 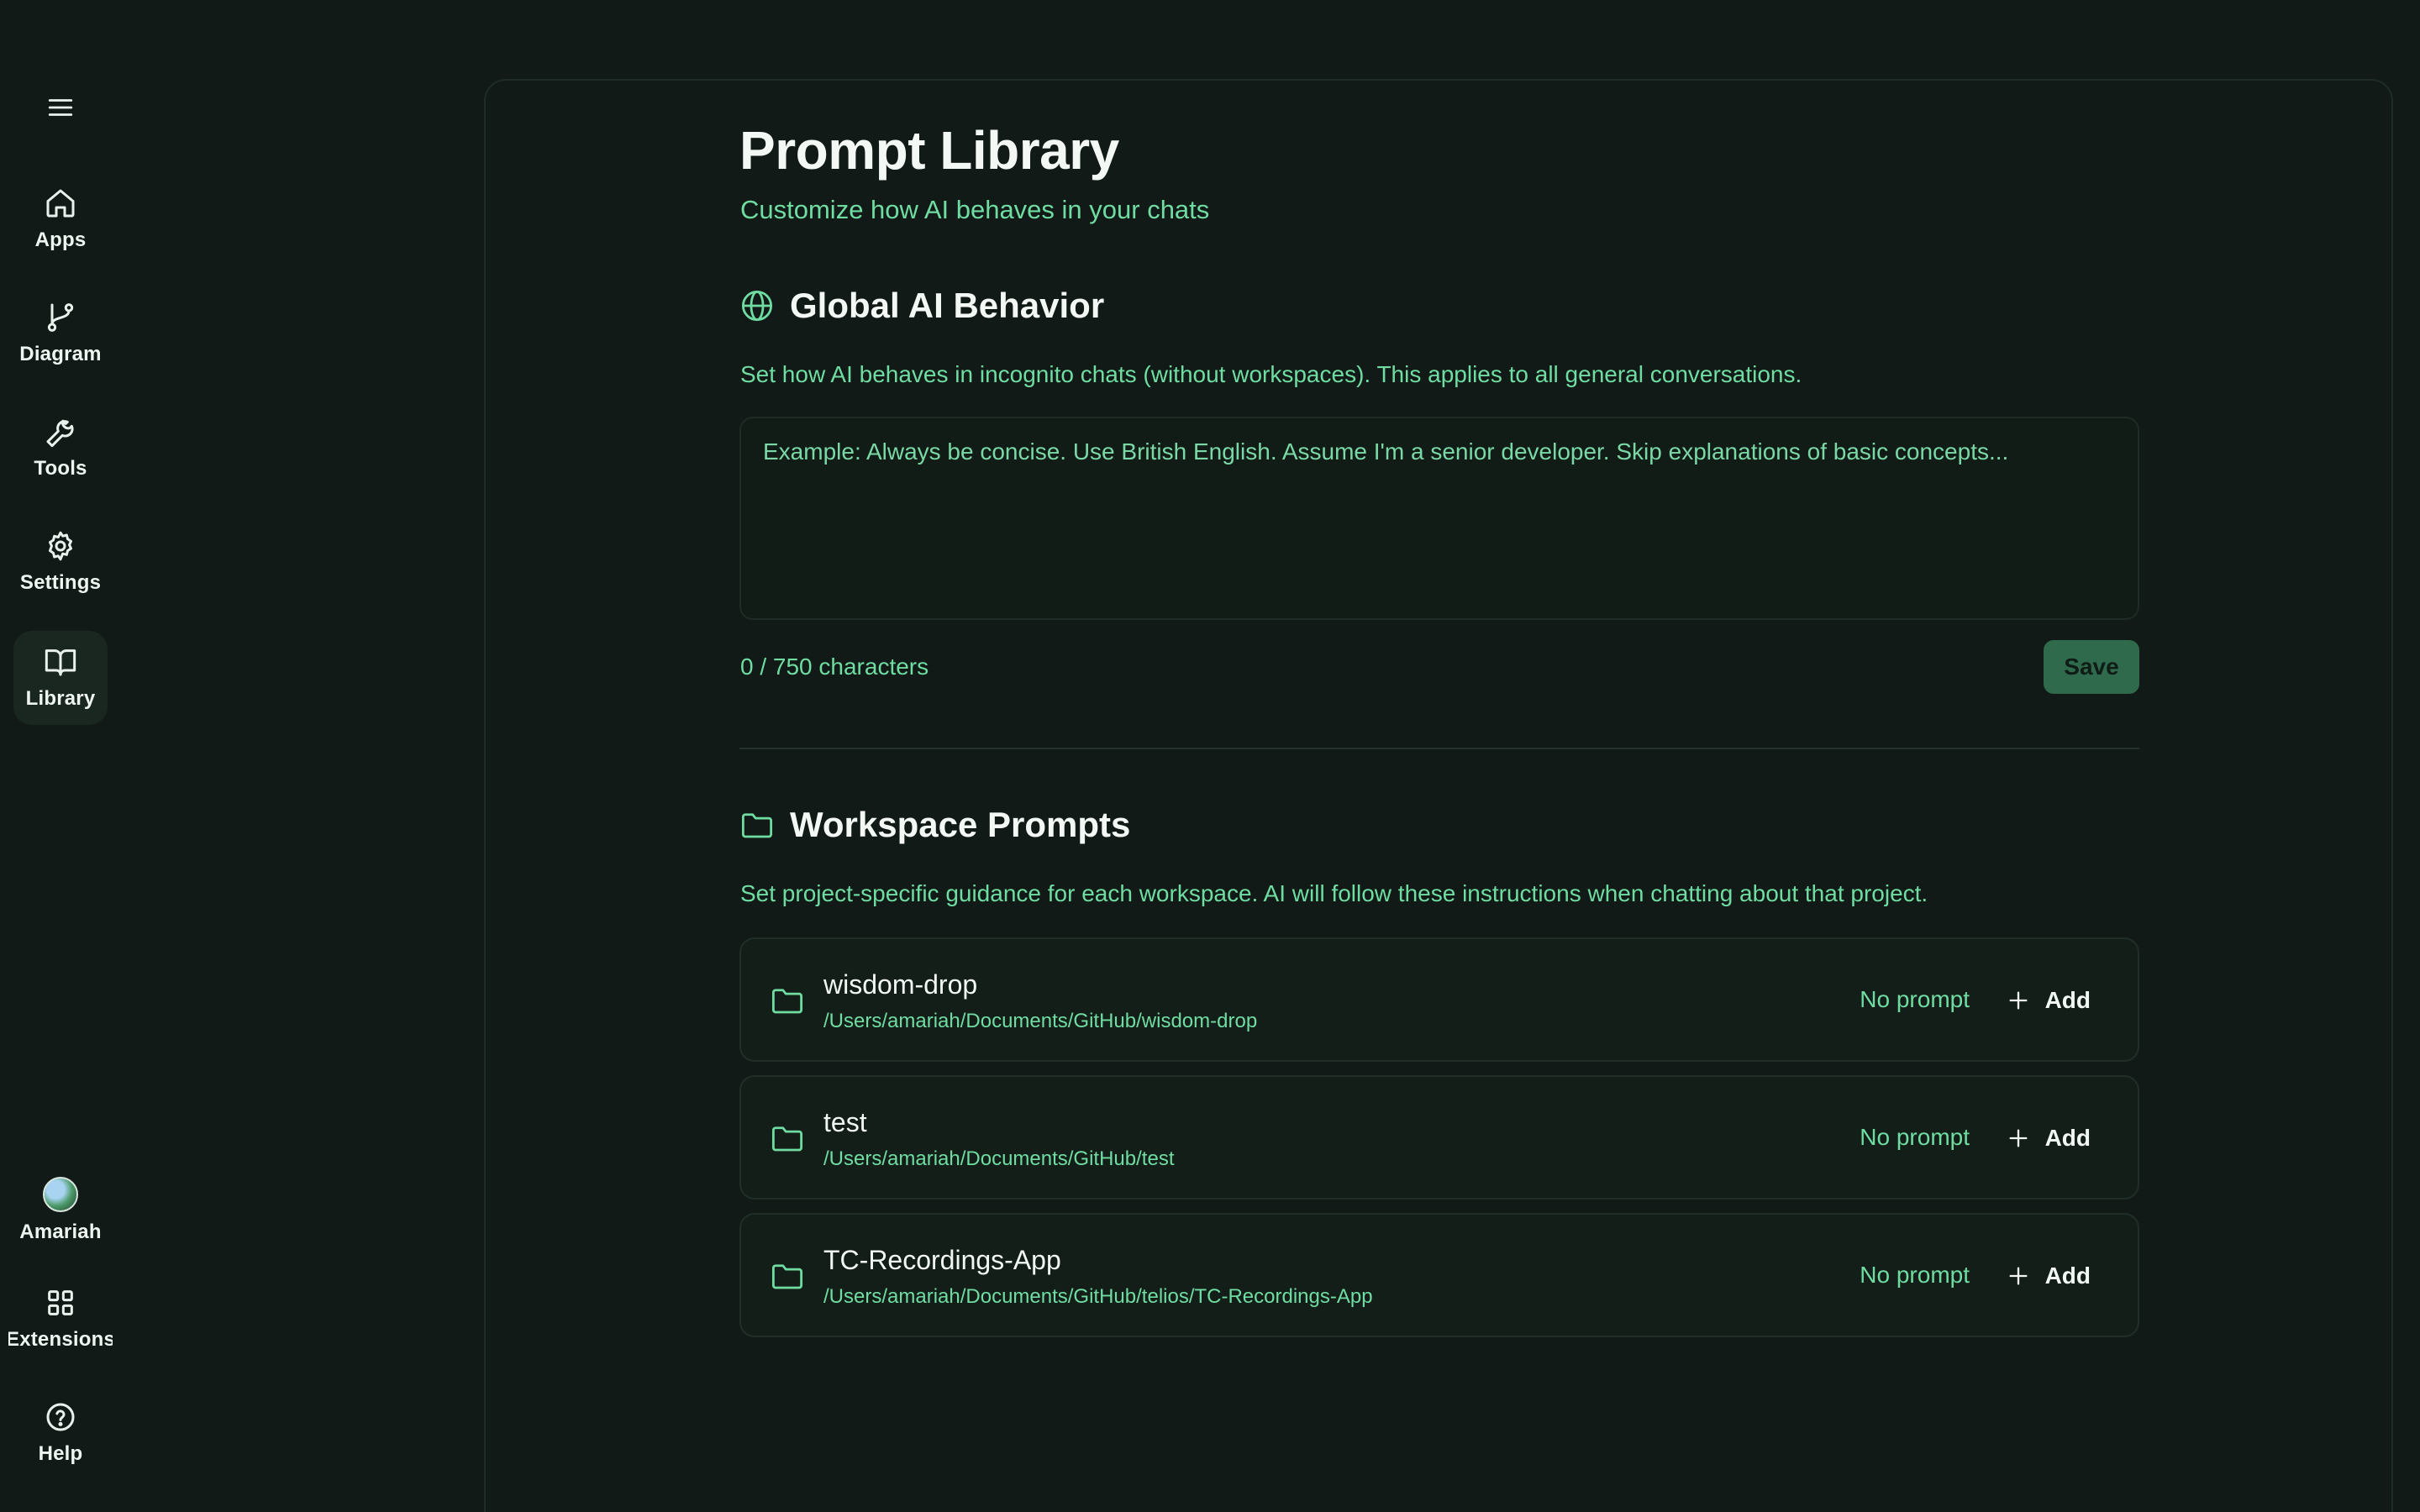 I want to click on workspace-name: wisdom-drop, so click(x=901, y=984).